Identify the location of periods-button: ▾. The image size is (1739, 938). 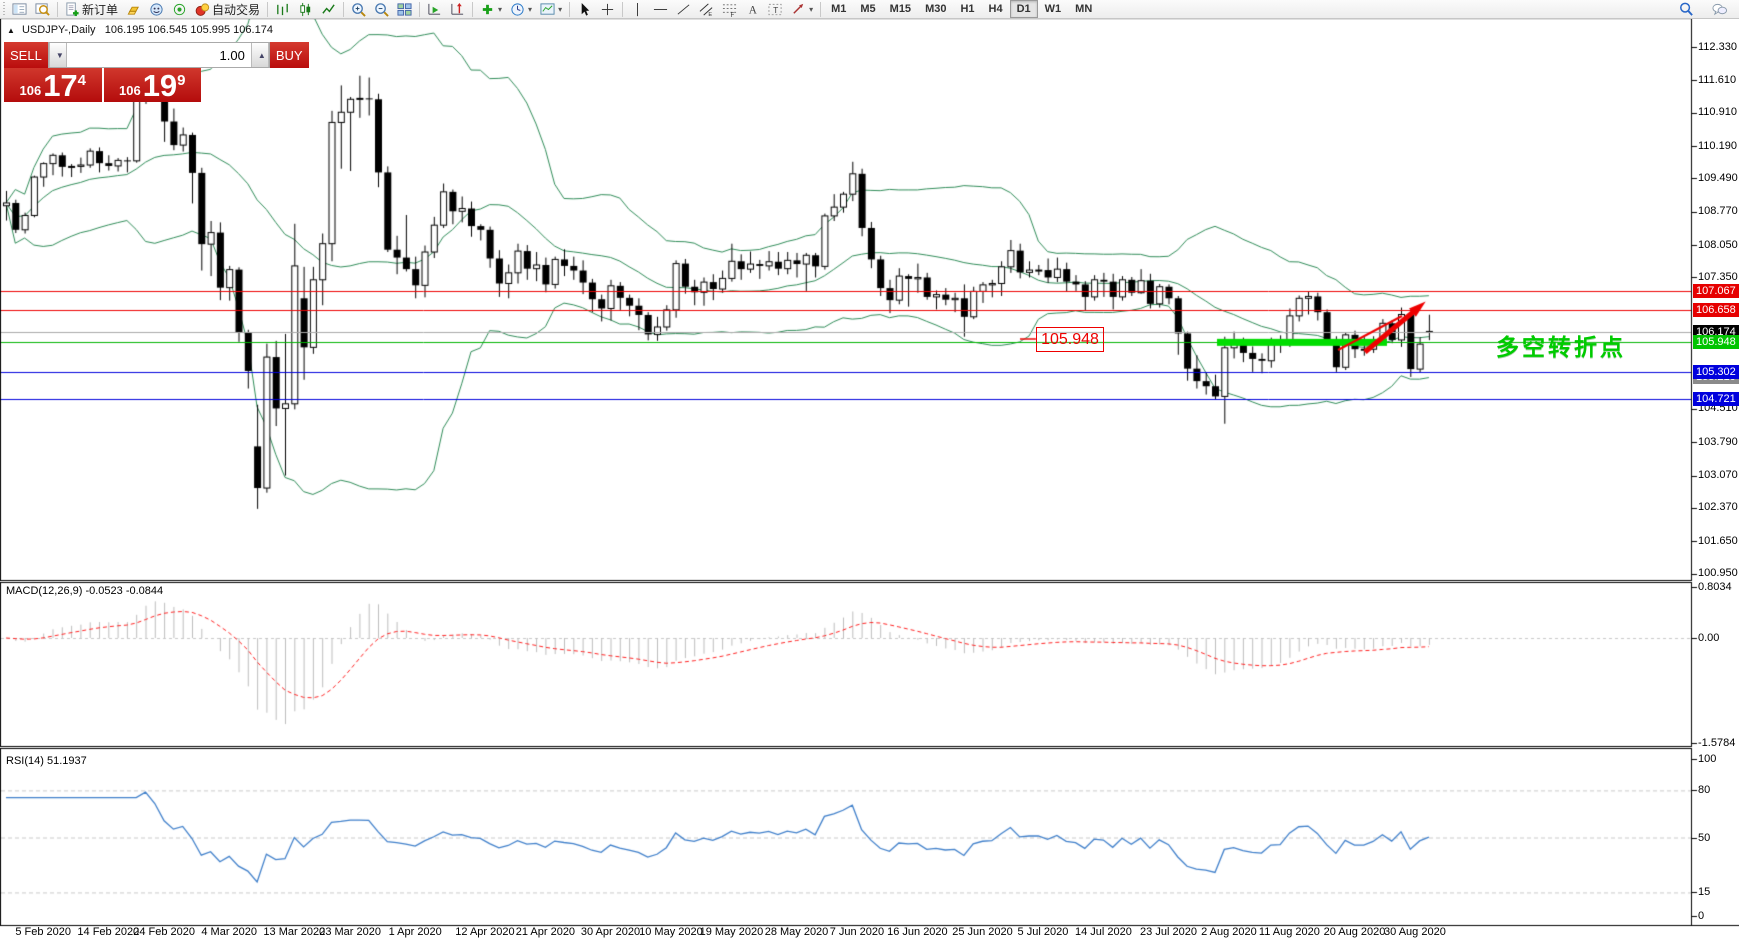
(521, 9).